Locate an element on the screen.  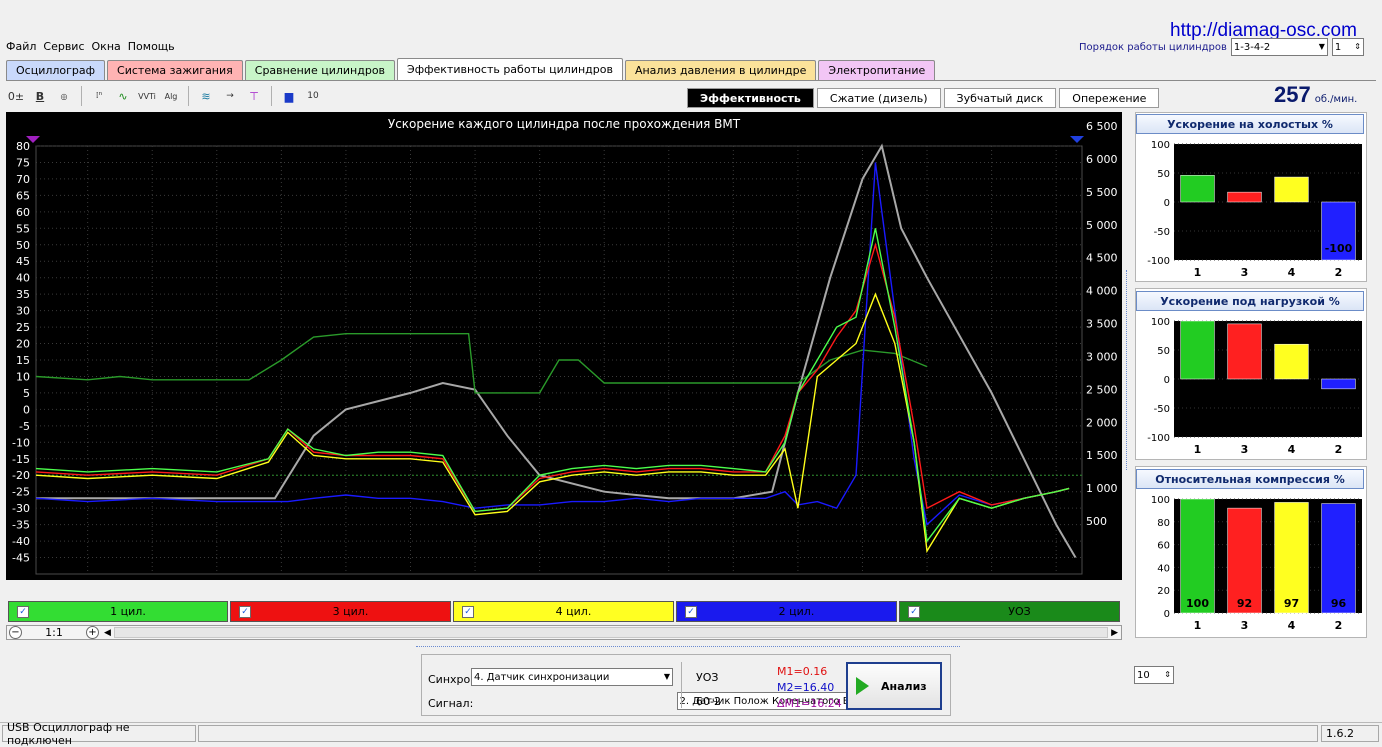
uoz-spinner: 10 ⇕ is located at coordinates (1154, 675).